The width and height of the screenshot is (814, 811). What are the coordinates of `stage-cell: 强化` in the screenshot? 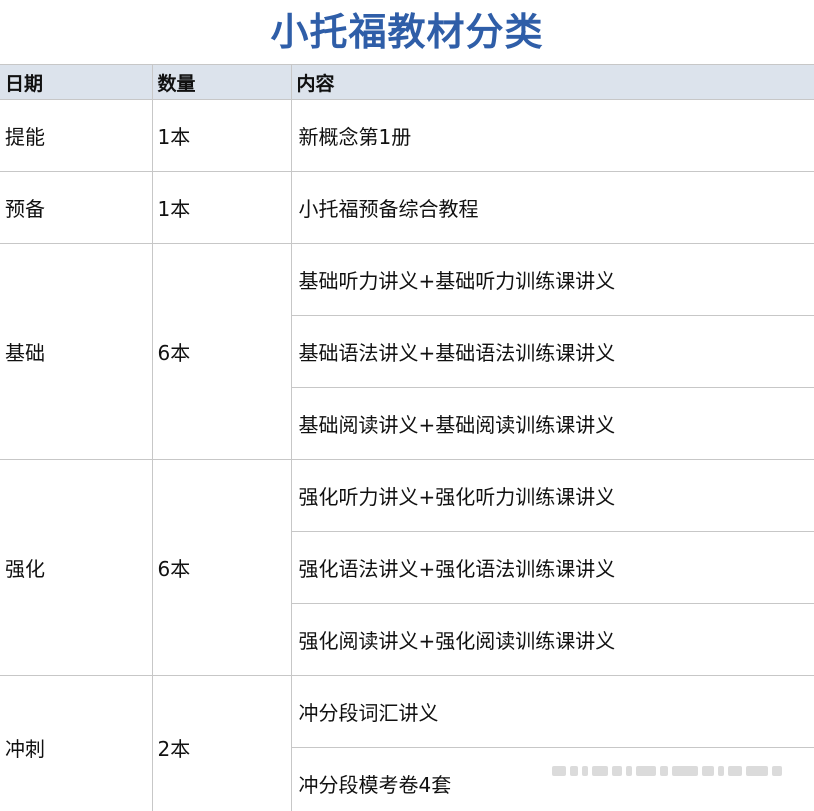 It's located at (76, 567).